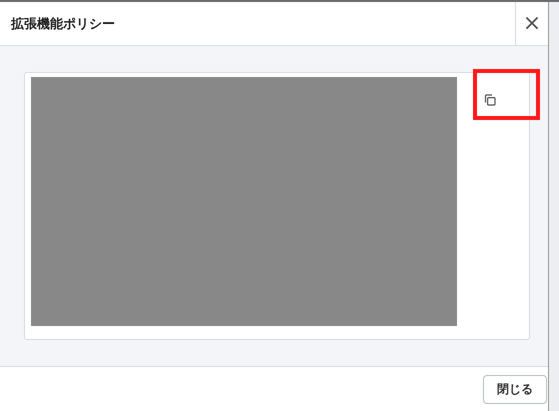 This screenshot has width=559, height=411. What do you see at coordinates (63, 25) in the screenshot?
I see `dialog-title: 拡張機能ポリシー` at bounding box center [63, 25].